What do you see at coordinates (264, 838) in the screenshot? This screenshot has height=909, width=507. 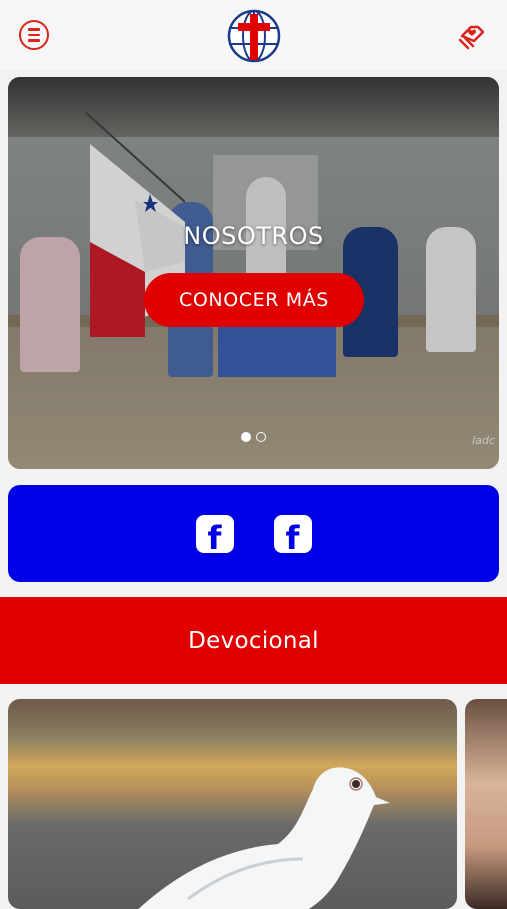 I see `dove-image` at bounding box center [264, 838].